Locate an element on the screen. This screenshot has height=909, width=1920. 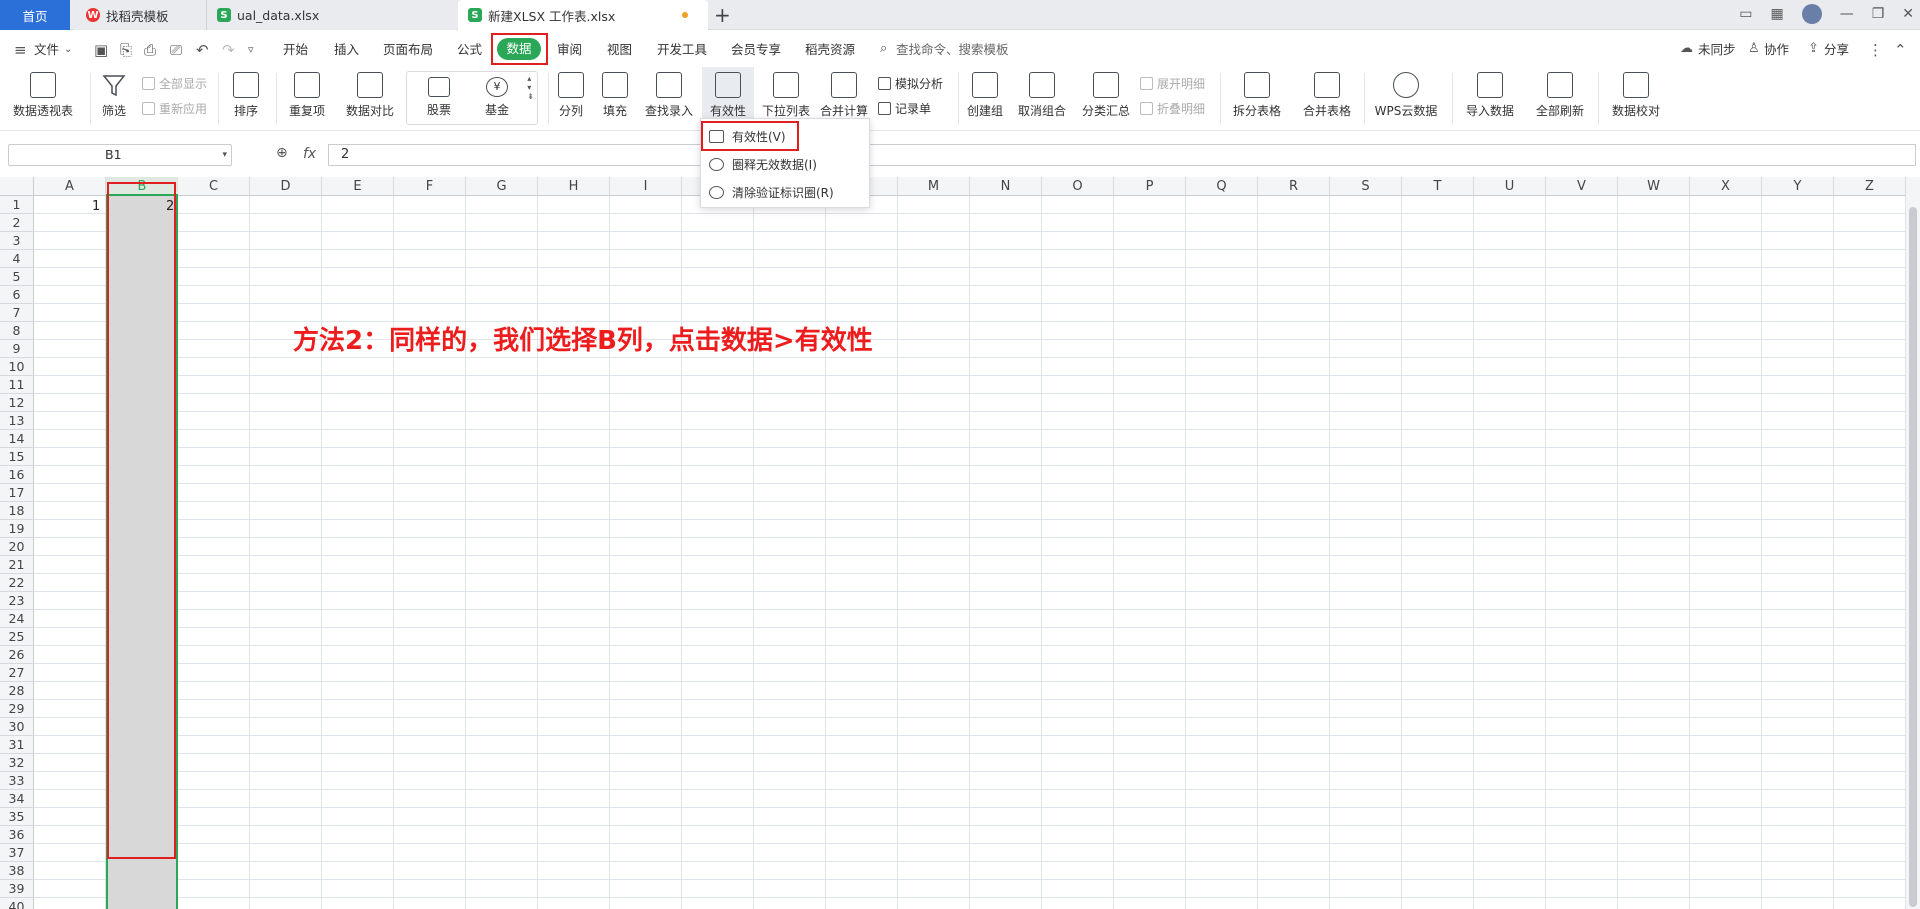
row-header: 30 is located at coordinates (17, 727).